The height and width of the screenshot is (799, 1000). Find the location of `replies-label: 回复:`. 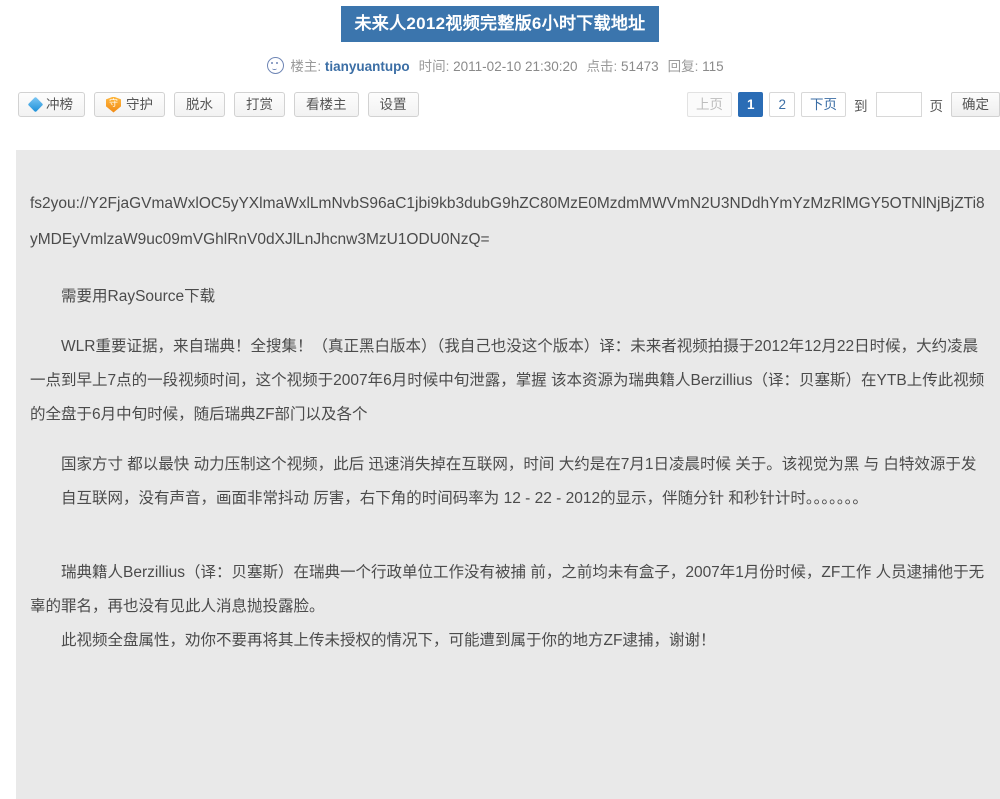

replies-label: 回复: is located at coordinates (683, 66).